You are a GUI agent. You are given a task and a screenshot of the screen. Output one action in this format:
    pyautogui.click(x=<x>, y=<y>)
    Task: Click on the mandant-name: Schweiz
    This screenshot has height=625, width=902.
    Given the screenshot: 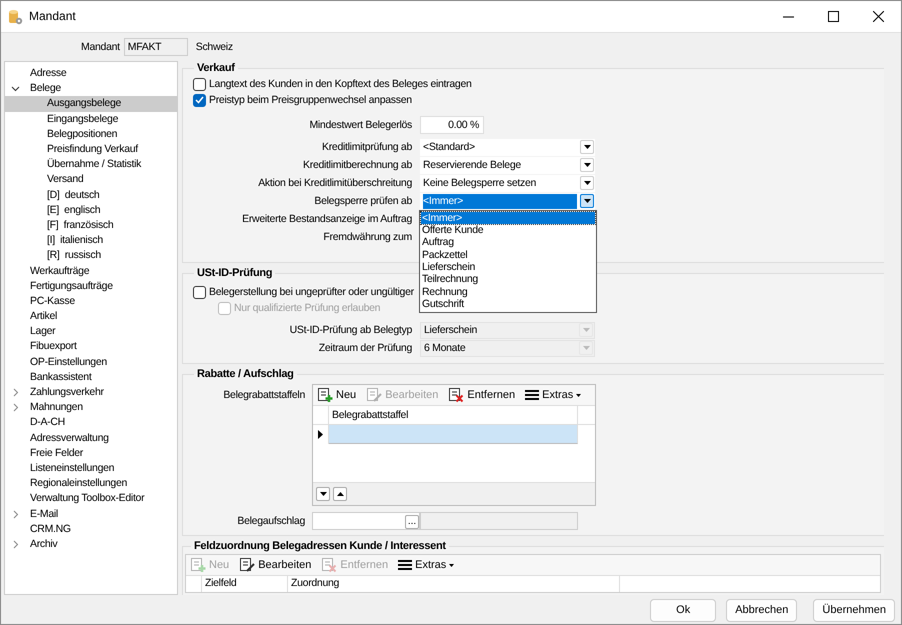 What is the action you would take?
    pyautogui.click(x=214, y=47)
    